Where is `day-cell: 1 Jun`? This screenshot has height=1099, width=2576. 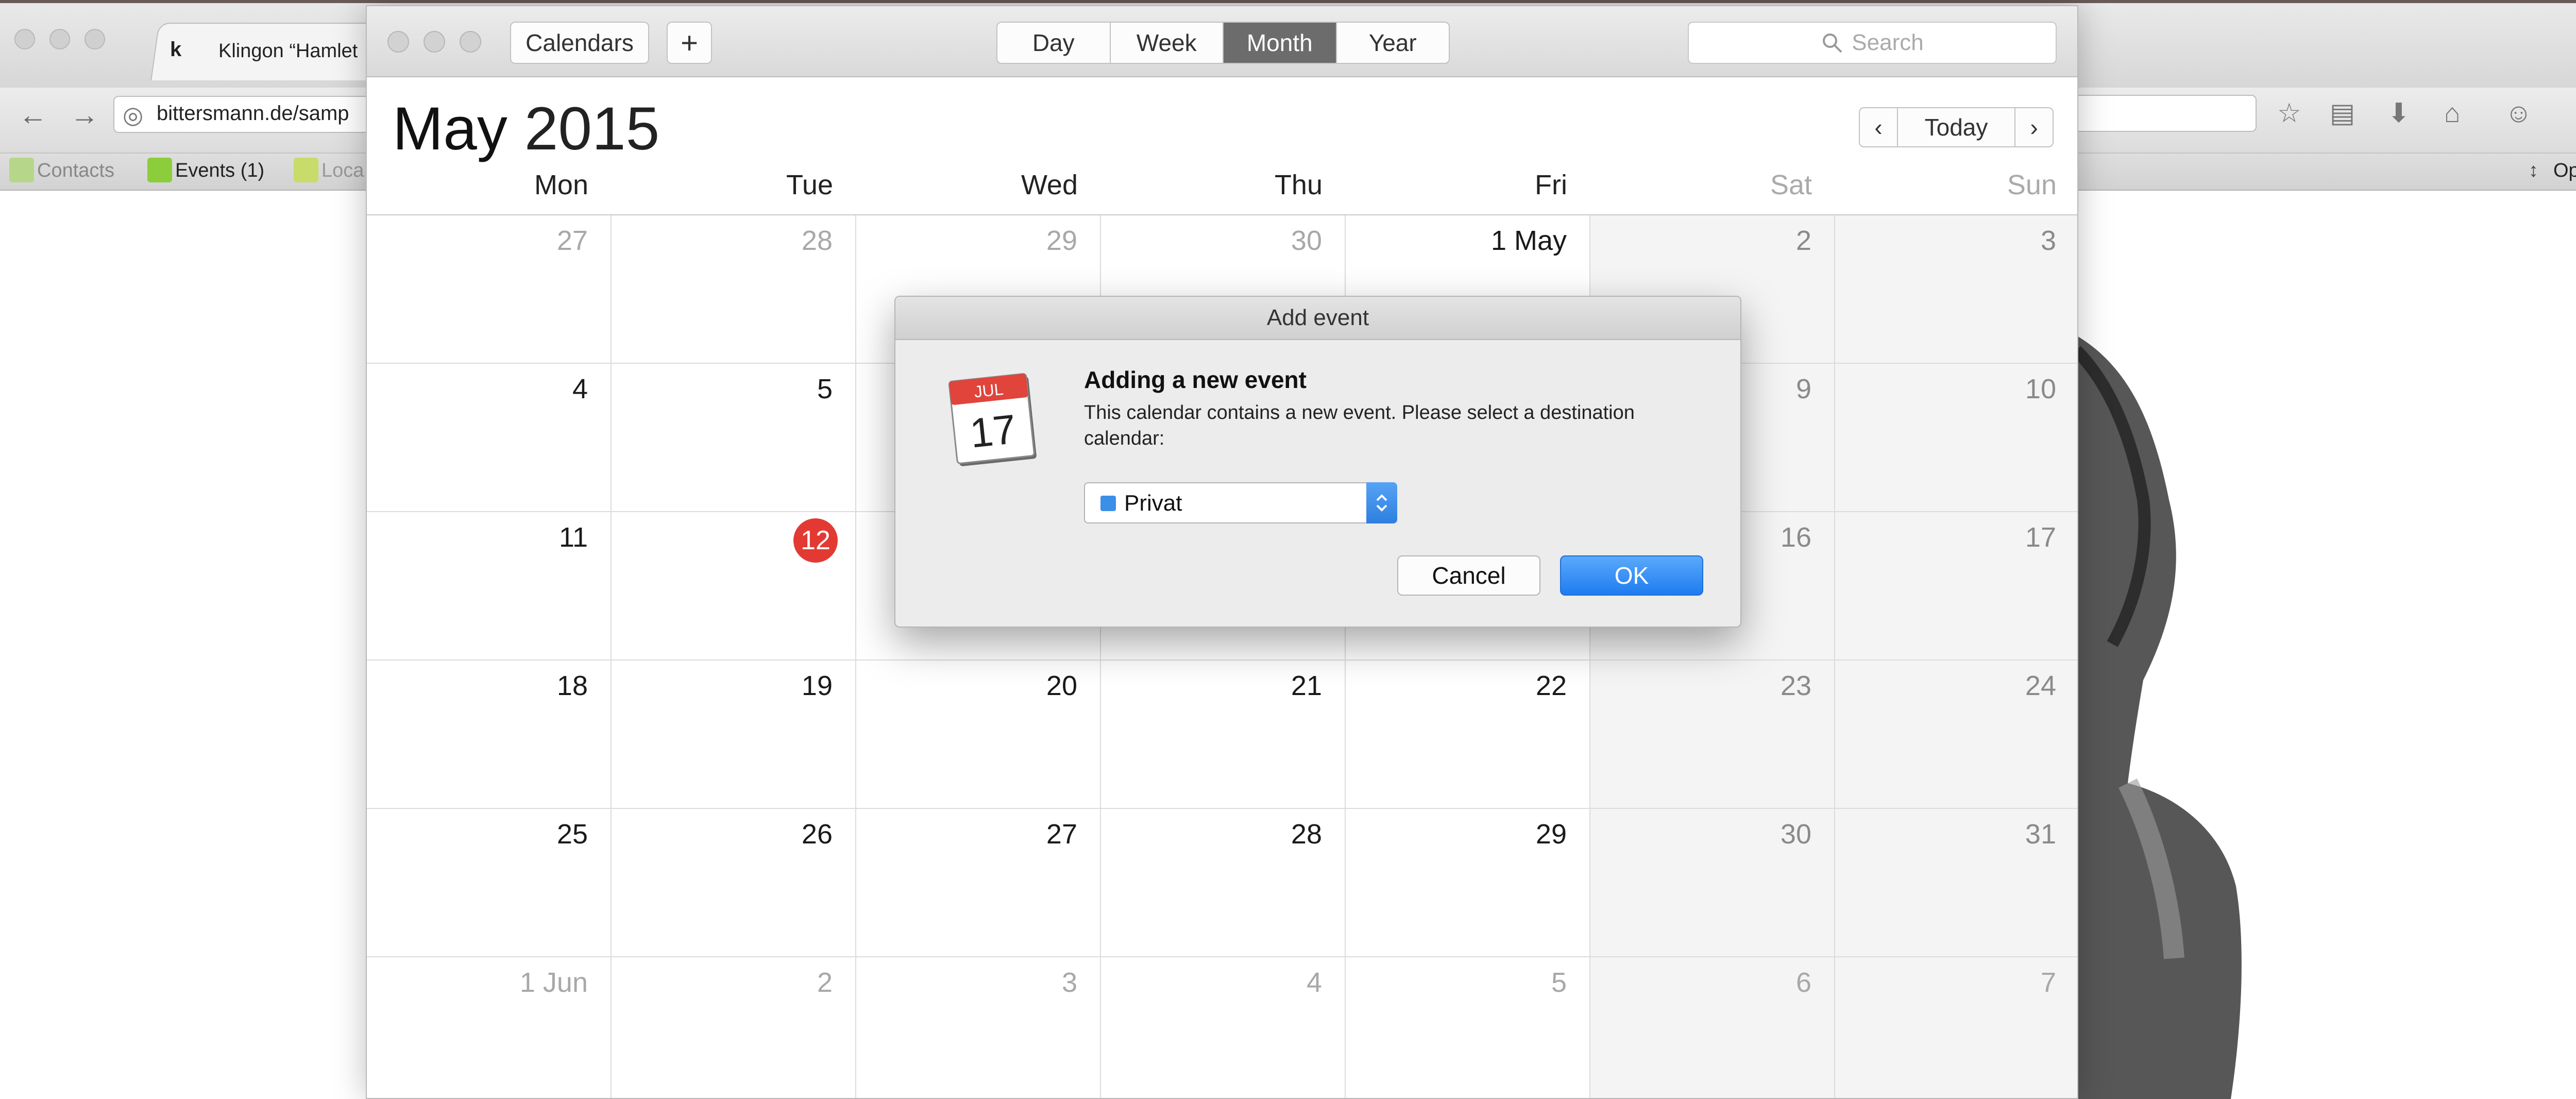 day-cell: 1 Jun is located at coordinates (489, 1027).